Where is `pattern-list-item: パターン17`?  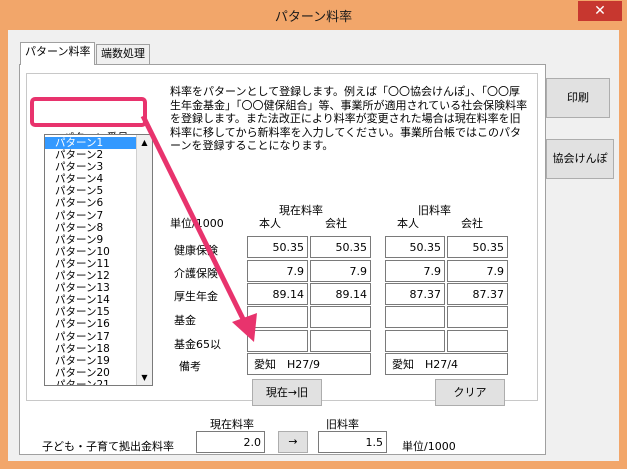
pattern-list-item: パターン17 is located at coordinates (90, 337).